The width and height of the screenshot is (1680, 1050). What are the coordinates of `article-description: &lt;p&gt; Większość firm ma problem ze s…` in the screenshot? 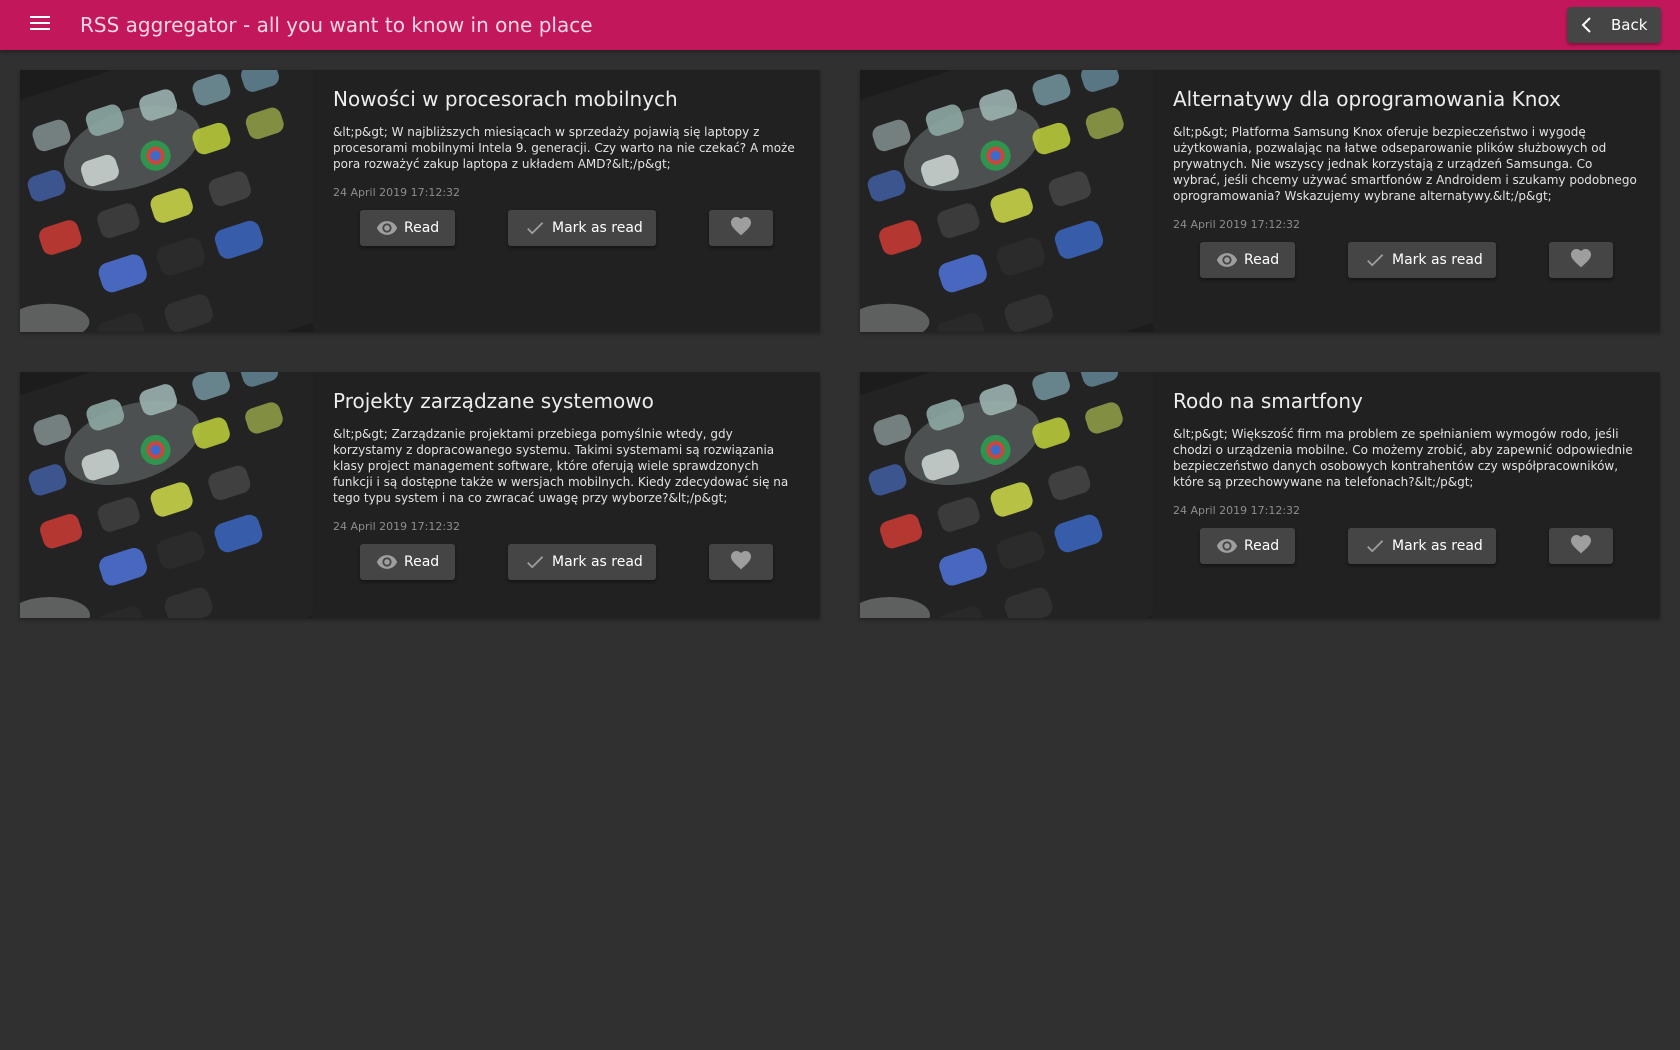 It's located at (1403, 458).